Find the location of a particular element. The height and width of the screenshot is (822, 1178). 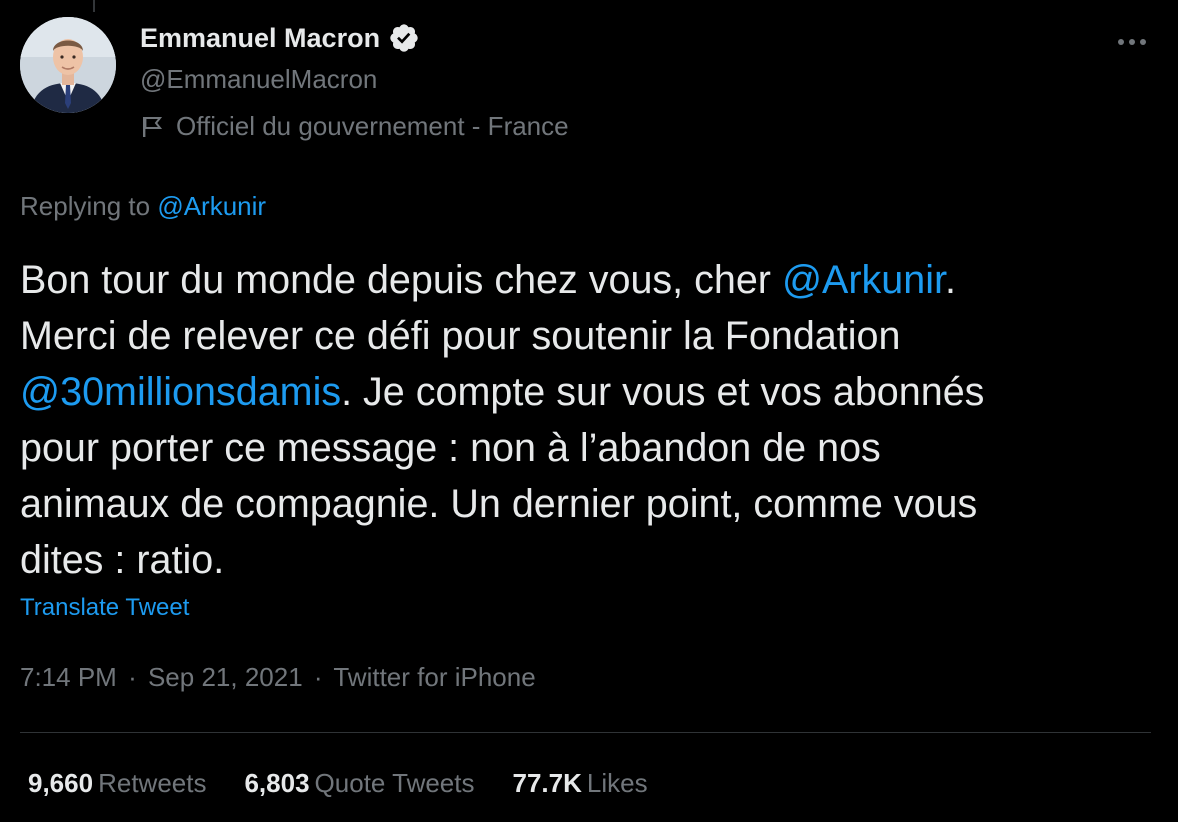

quote-tweets-stat: 6,803 Quote Tweets is located at coordinates (359, 783).